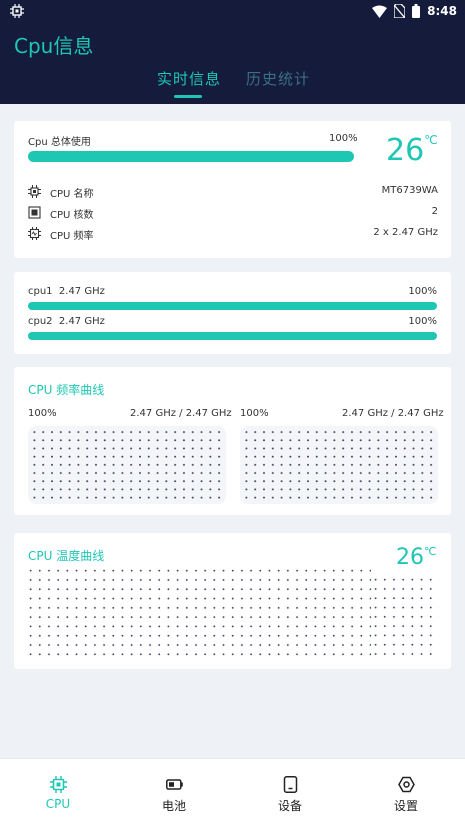  What do you see at coordinates (416, 11) in the screenshot?
I see `battery-status-icon` at bounding box center [416, 11].